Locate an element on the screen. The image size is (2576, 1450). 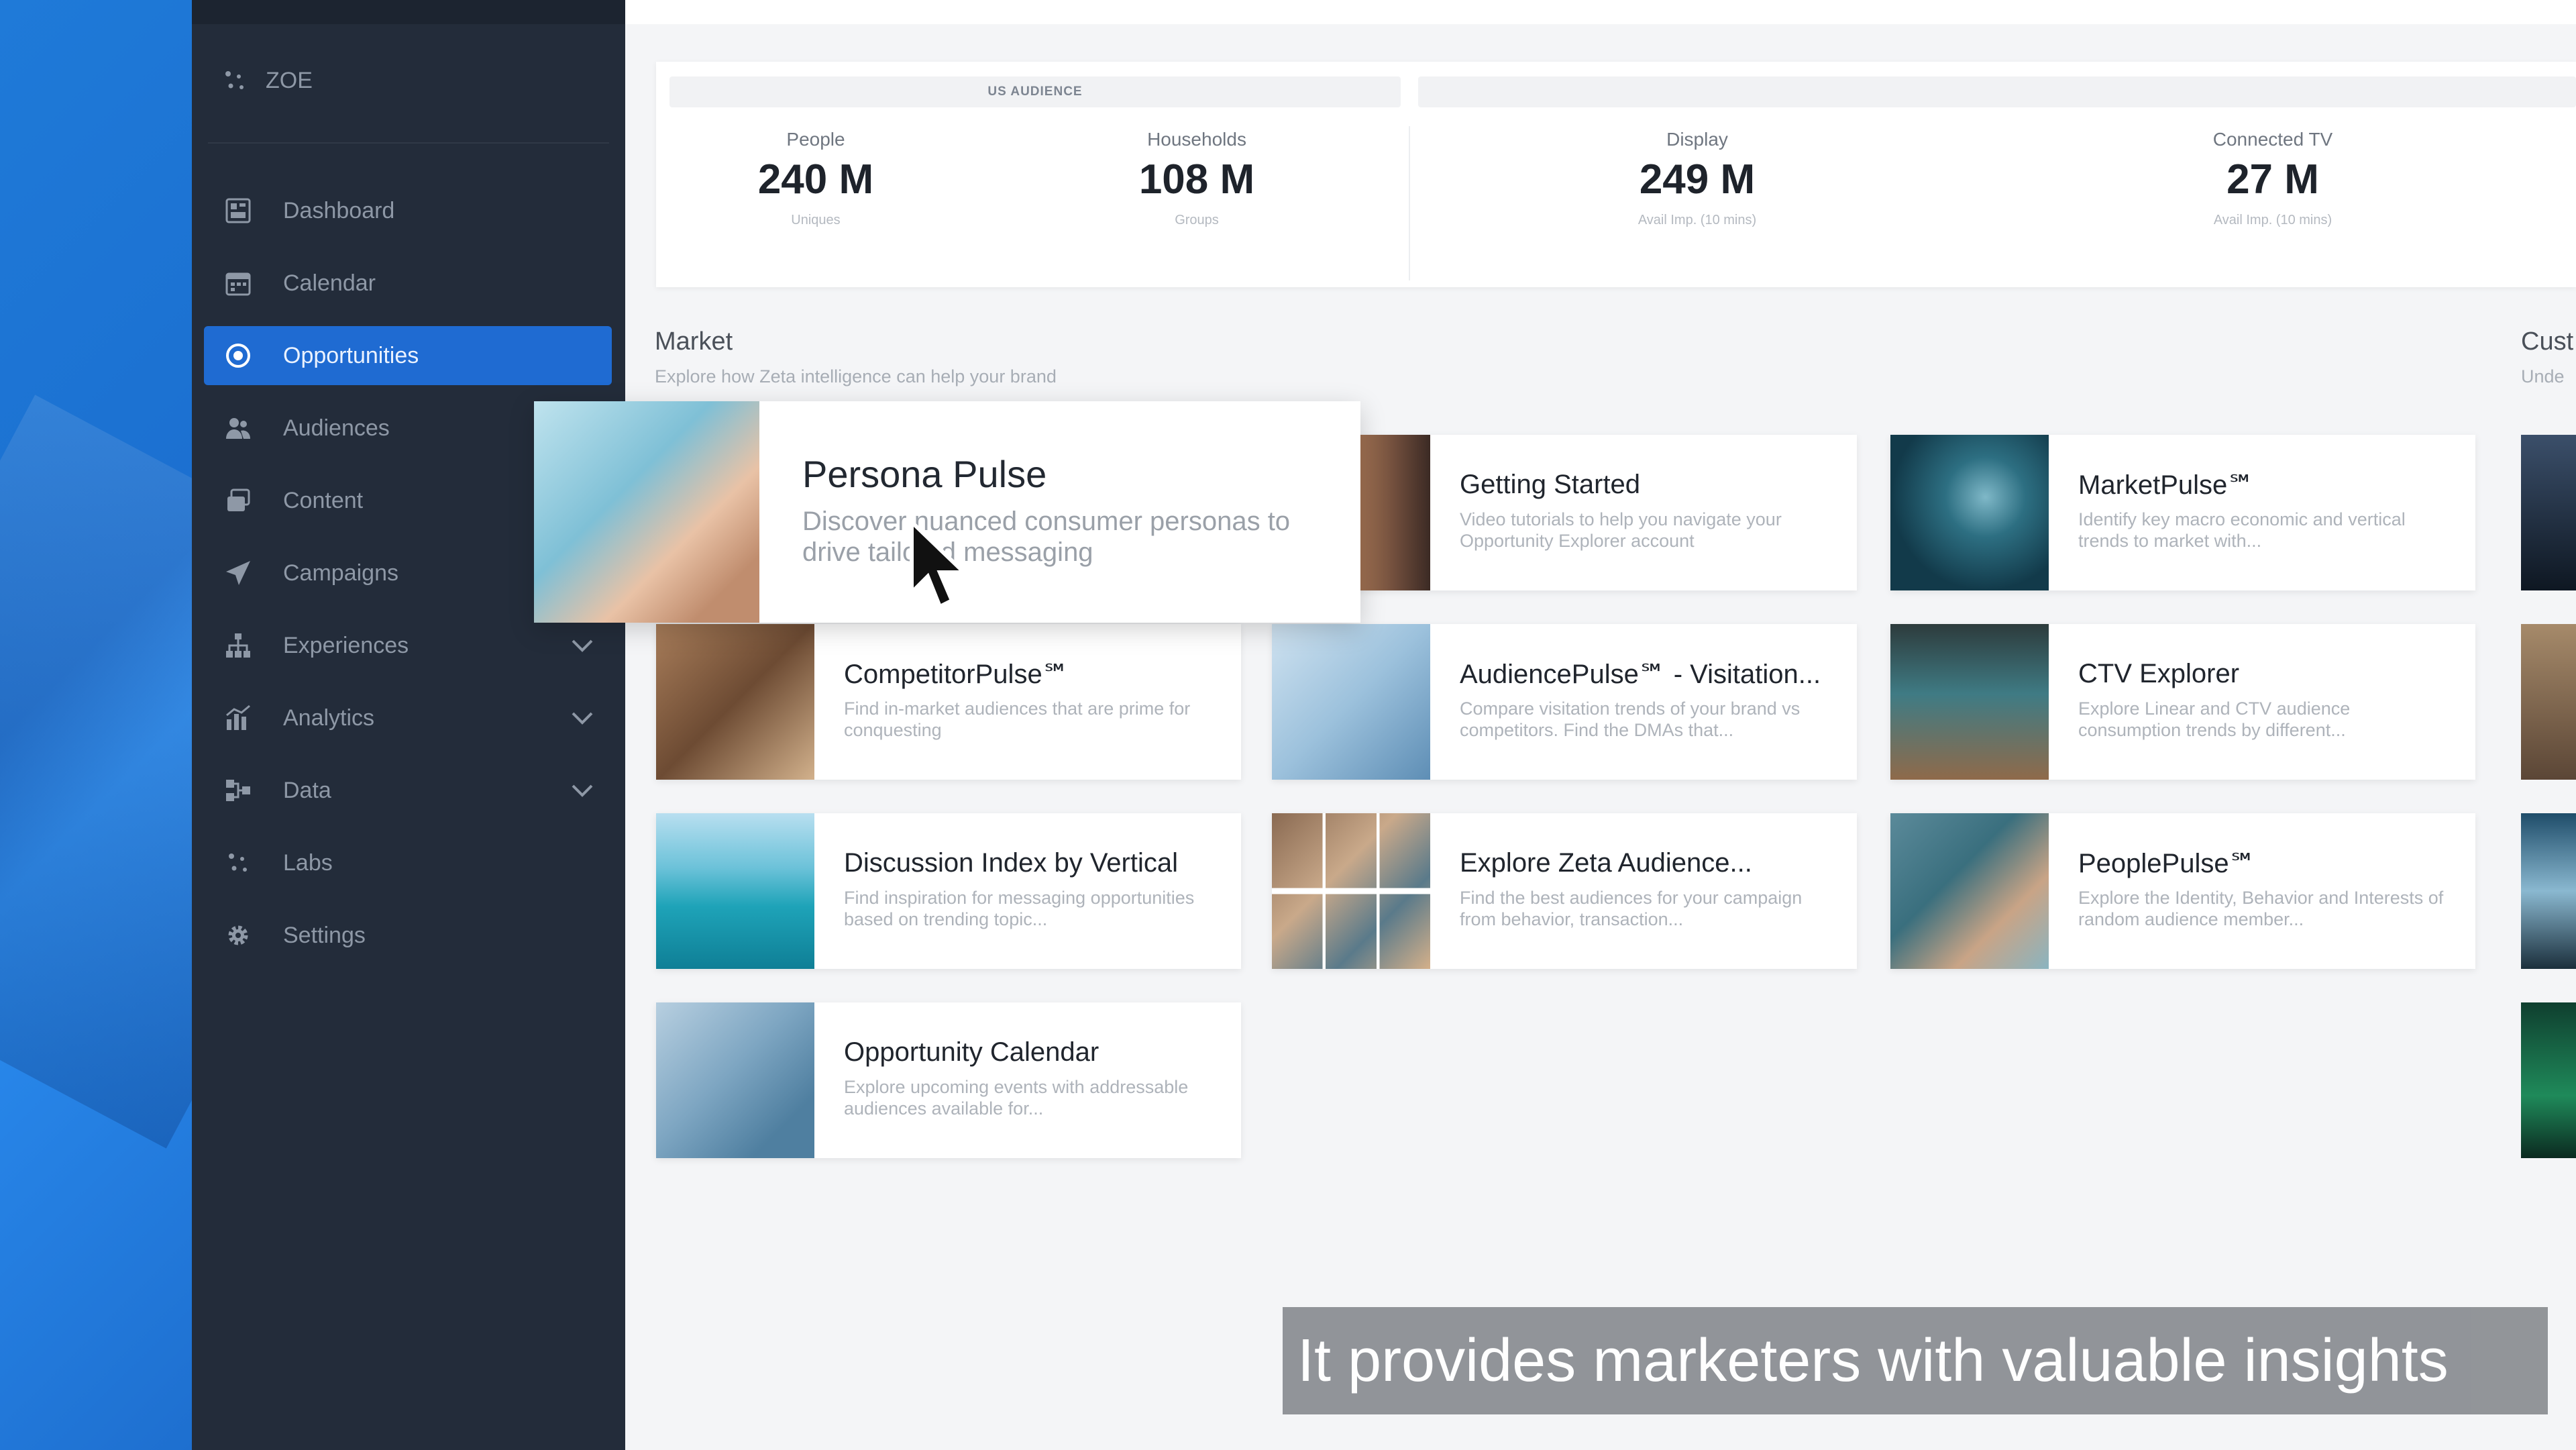
brand: ZOE is located at coordinates (267, 80).